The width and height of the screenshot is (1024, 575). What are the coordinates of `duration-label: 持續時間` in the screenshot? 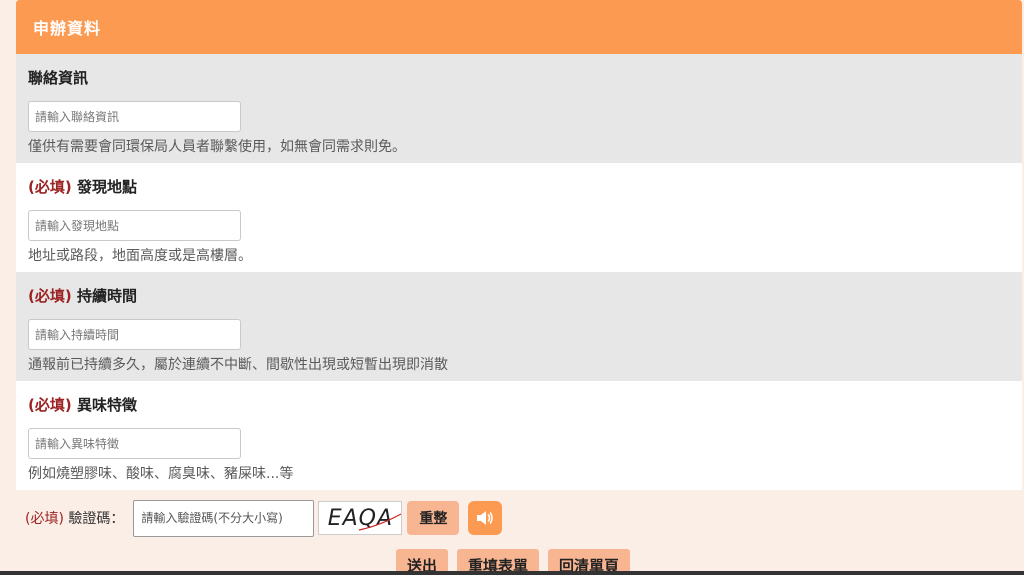 It's located at (106, 296).